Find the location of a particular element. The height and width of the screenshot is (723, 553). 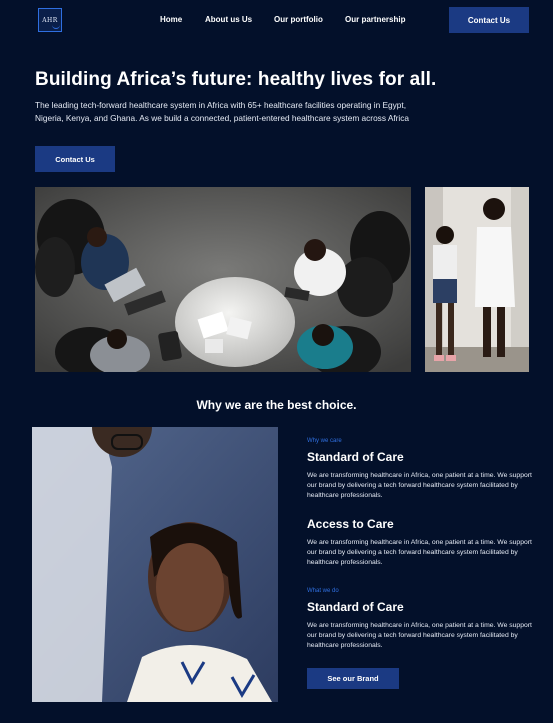

brand-logo-text: AHR is located at coordinates (50, 20).